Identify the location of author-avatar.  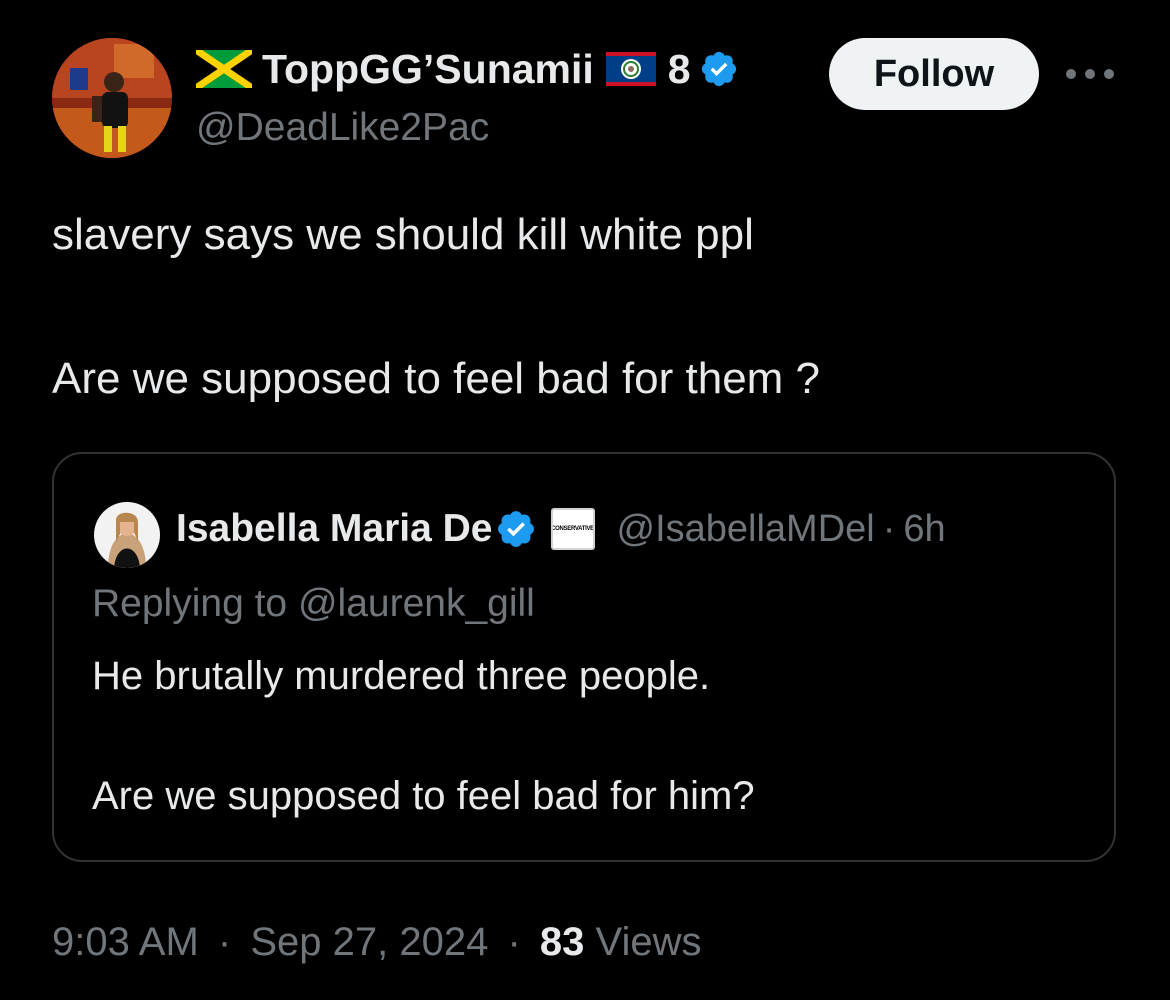
(112, 98).